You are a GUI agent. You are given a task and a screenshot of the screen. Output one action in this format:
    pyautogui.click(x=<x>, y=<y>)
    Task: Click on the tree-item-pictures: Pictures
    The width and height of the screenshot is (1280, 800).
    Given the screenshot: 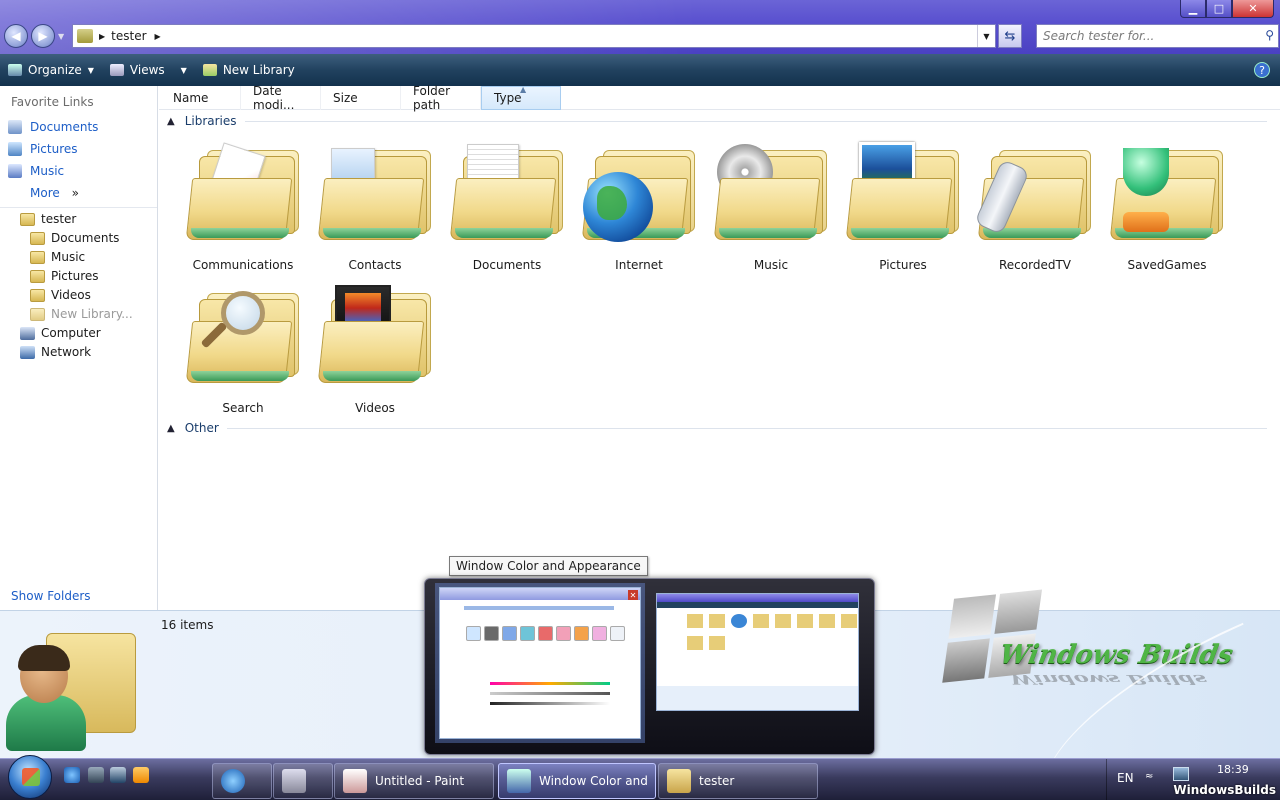 What is the action you would take?
    pyautogui.click(x=64, y=276)
    